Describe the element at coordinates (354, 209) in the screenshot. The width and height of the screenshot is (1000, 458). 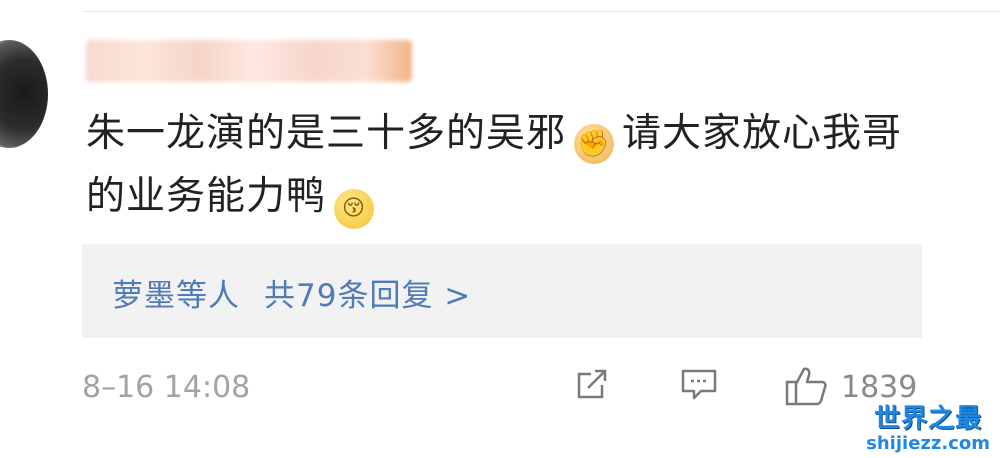
I see `kissing-emoji-icon: 😚` at that location.